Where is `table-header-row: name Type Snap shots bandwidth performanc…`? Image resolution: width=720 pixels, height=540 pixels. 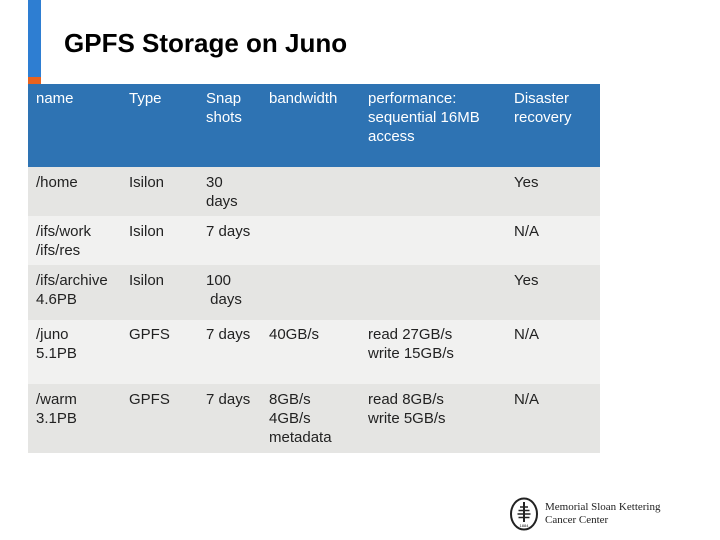
table-header-row: name Type Snap shots bandwidth performanc… is located at coordinates (314, 125).